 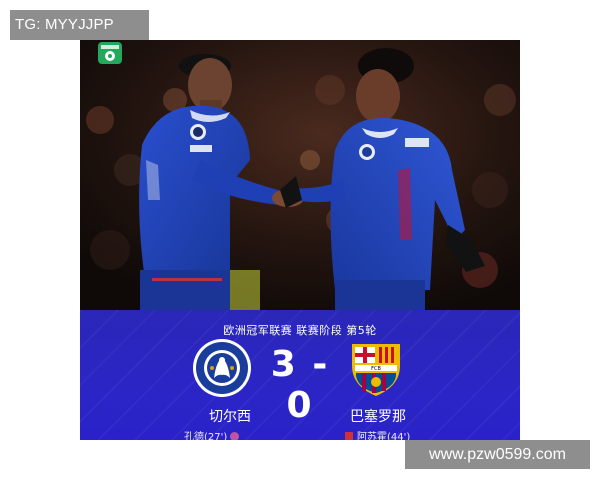 What do you see at coordinates (300, 330) in the screenshot?
I see `competition-stage: 欧洲冠军联赛 联赛阶段 第5轮` at bounding box center [300, 330].